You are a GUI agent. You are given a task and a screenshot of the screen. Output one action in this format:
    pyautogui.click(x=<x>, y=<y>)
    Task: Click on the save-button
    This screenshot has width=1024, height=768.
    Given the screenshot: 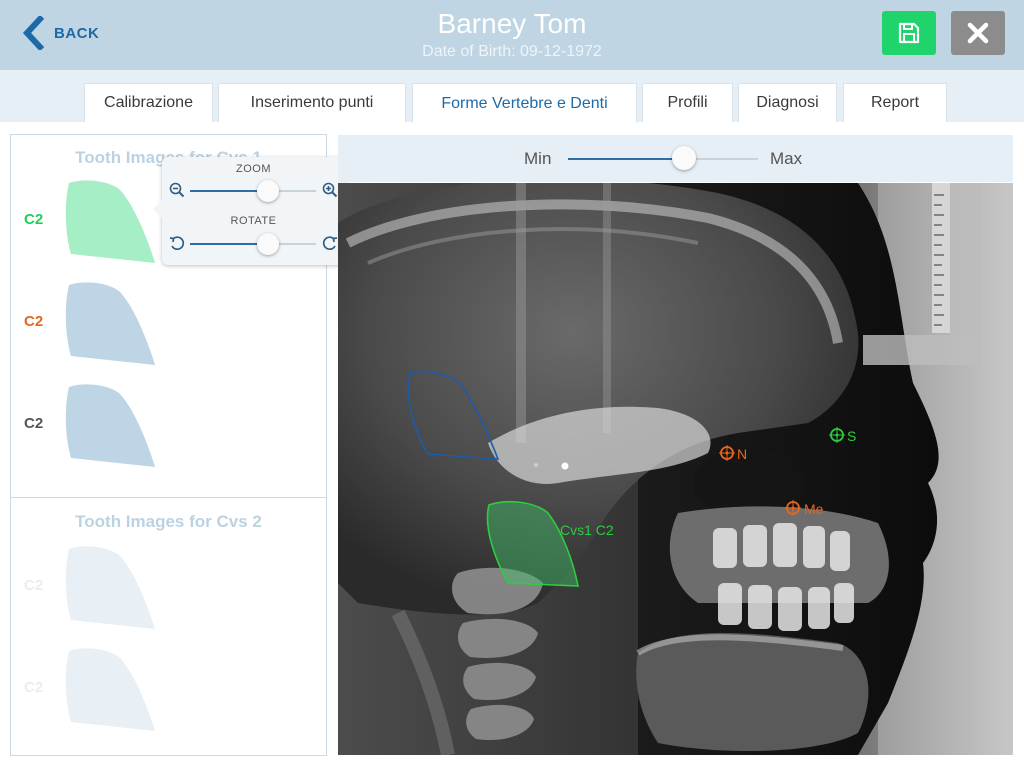 What is the action you would take?
    pyautogui.click(x=909, y=33)
    